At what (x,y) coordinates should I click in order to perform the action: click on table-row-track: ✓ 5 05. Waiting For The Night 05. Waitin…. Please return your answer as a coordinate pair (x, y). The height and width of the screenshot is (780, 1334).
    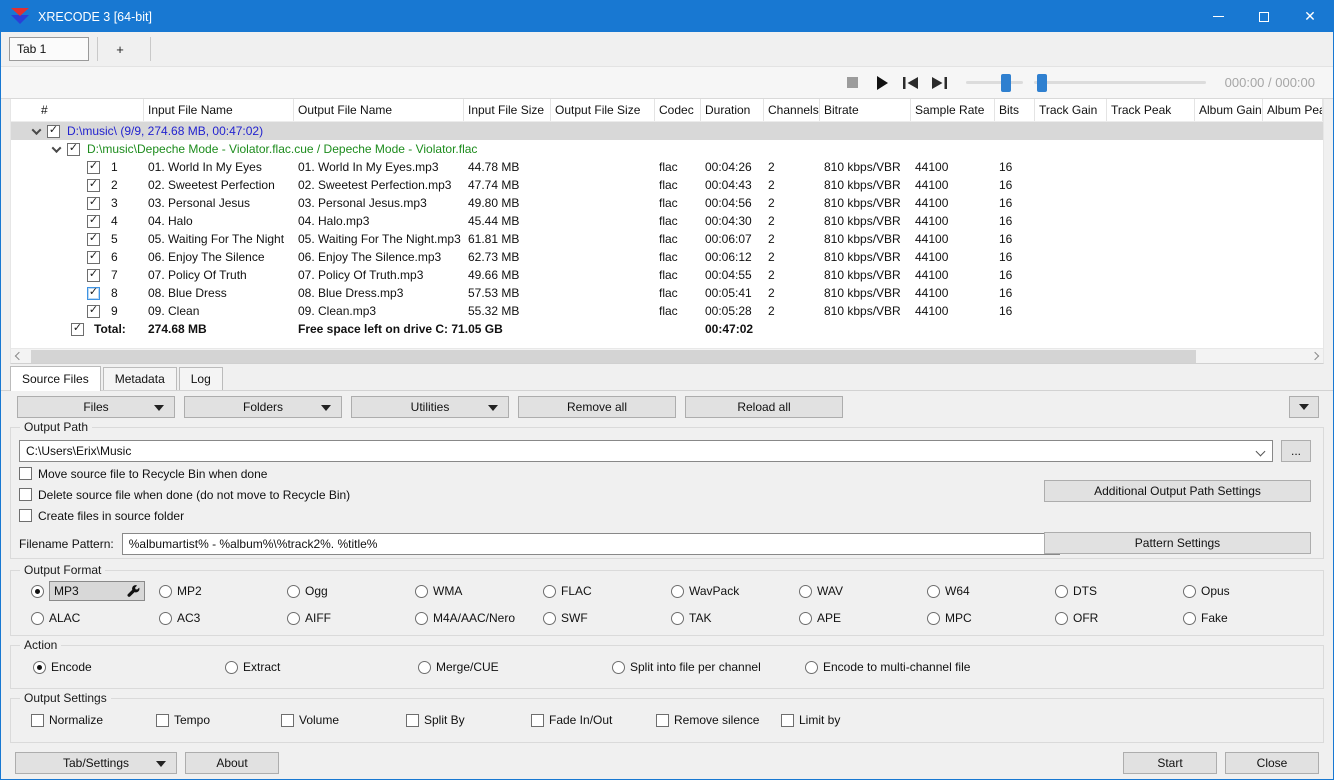
    Looking at the image, I should click on (667, 239).